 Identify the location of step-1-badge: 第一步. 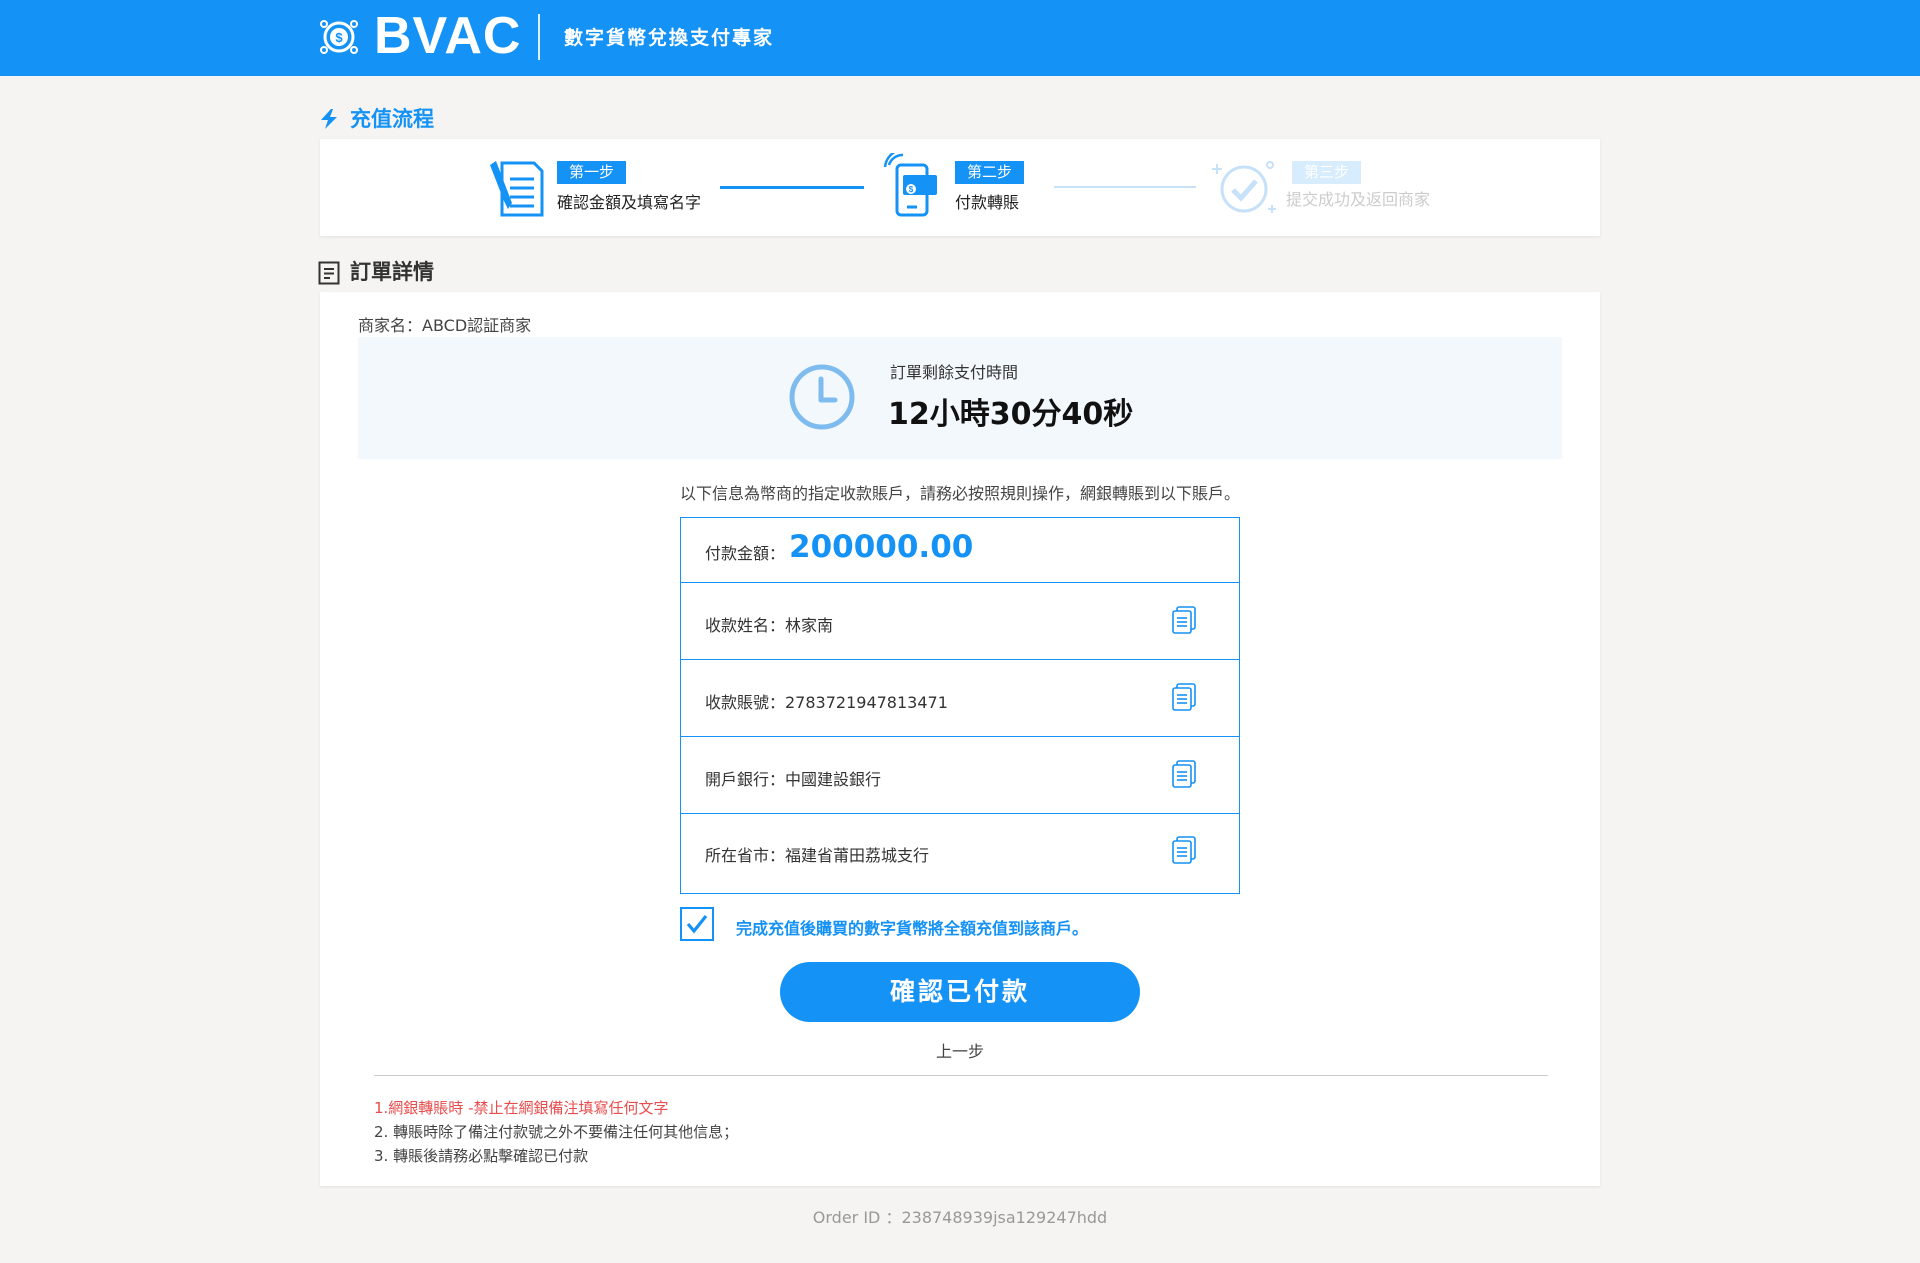
(592, 172).